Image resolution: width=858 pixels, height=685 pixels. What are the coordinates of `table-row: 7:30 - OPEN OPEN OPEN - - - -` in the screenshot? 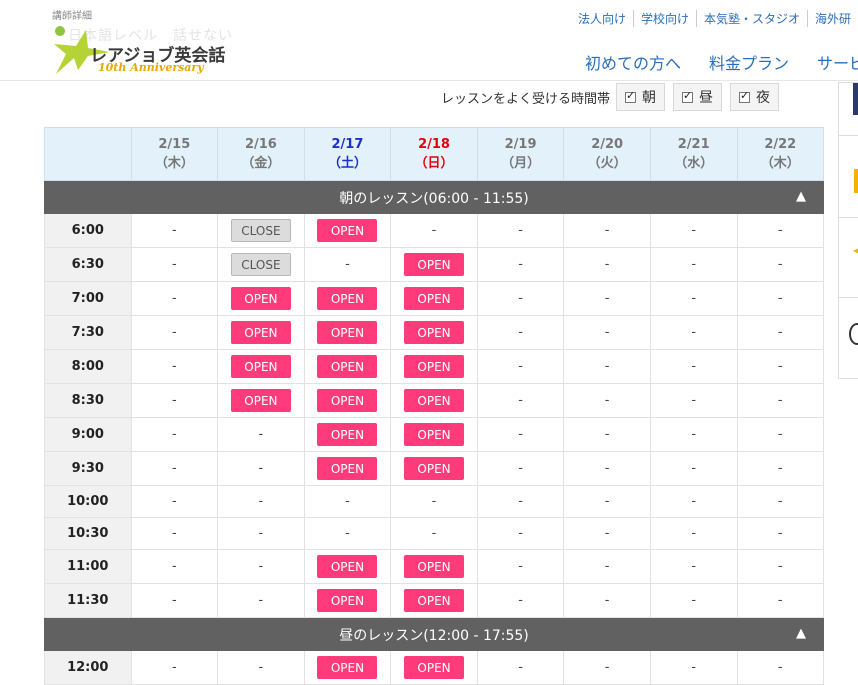 It's located at (434, 333).